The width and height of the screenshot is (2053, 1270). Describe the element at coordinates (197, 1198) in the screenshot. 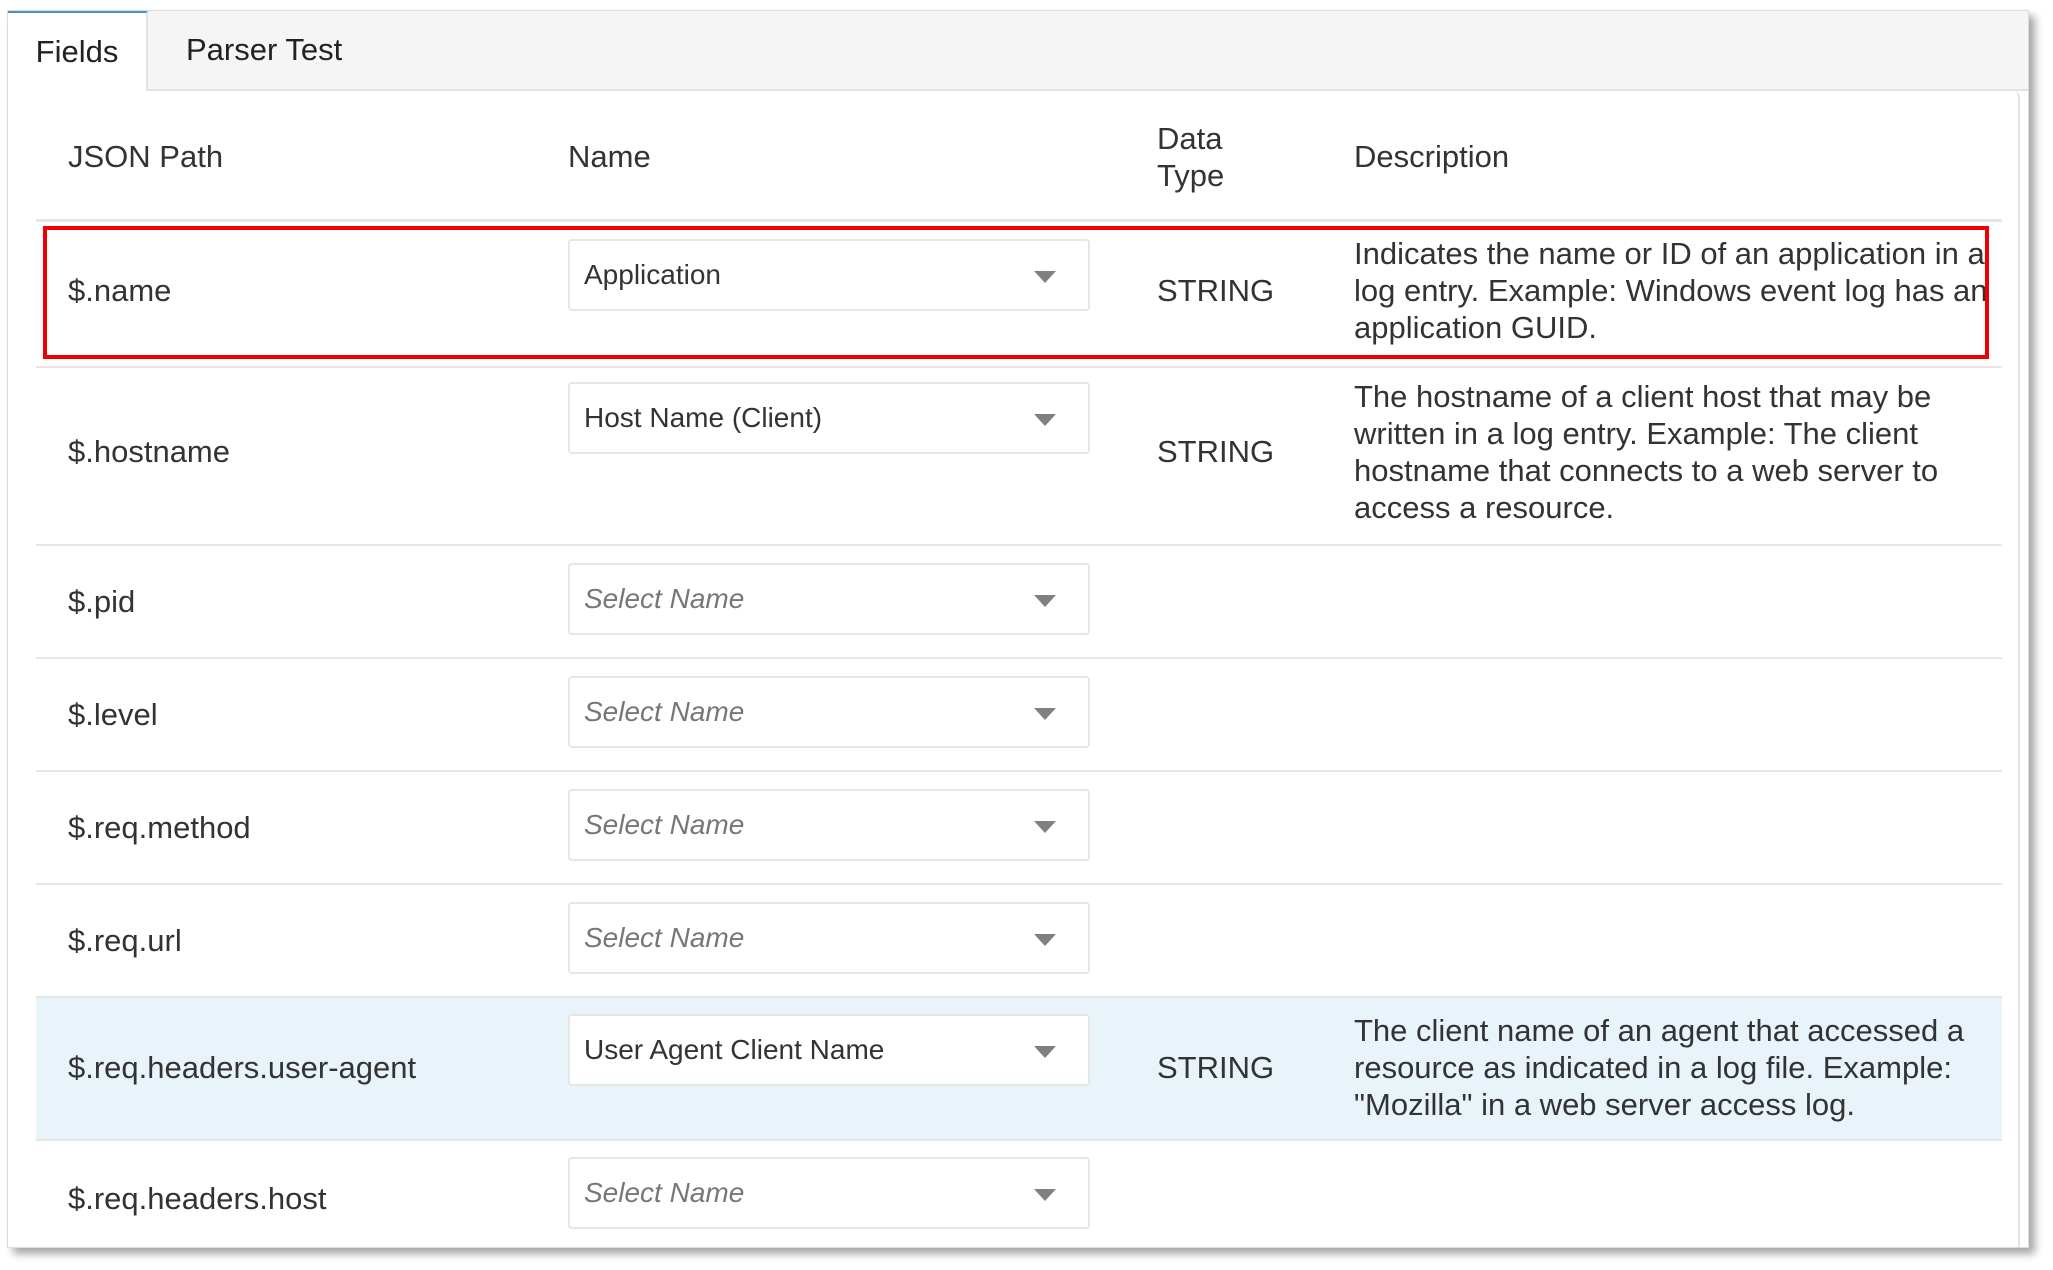

I see `json-path: $.req.headers.host` at that location.